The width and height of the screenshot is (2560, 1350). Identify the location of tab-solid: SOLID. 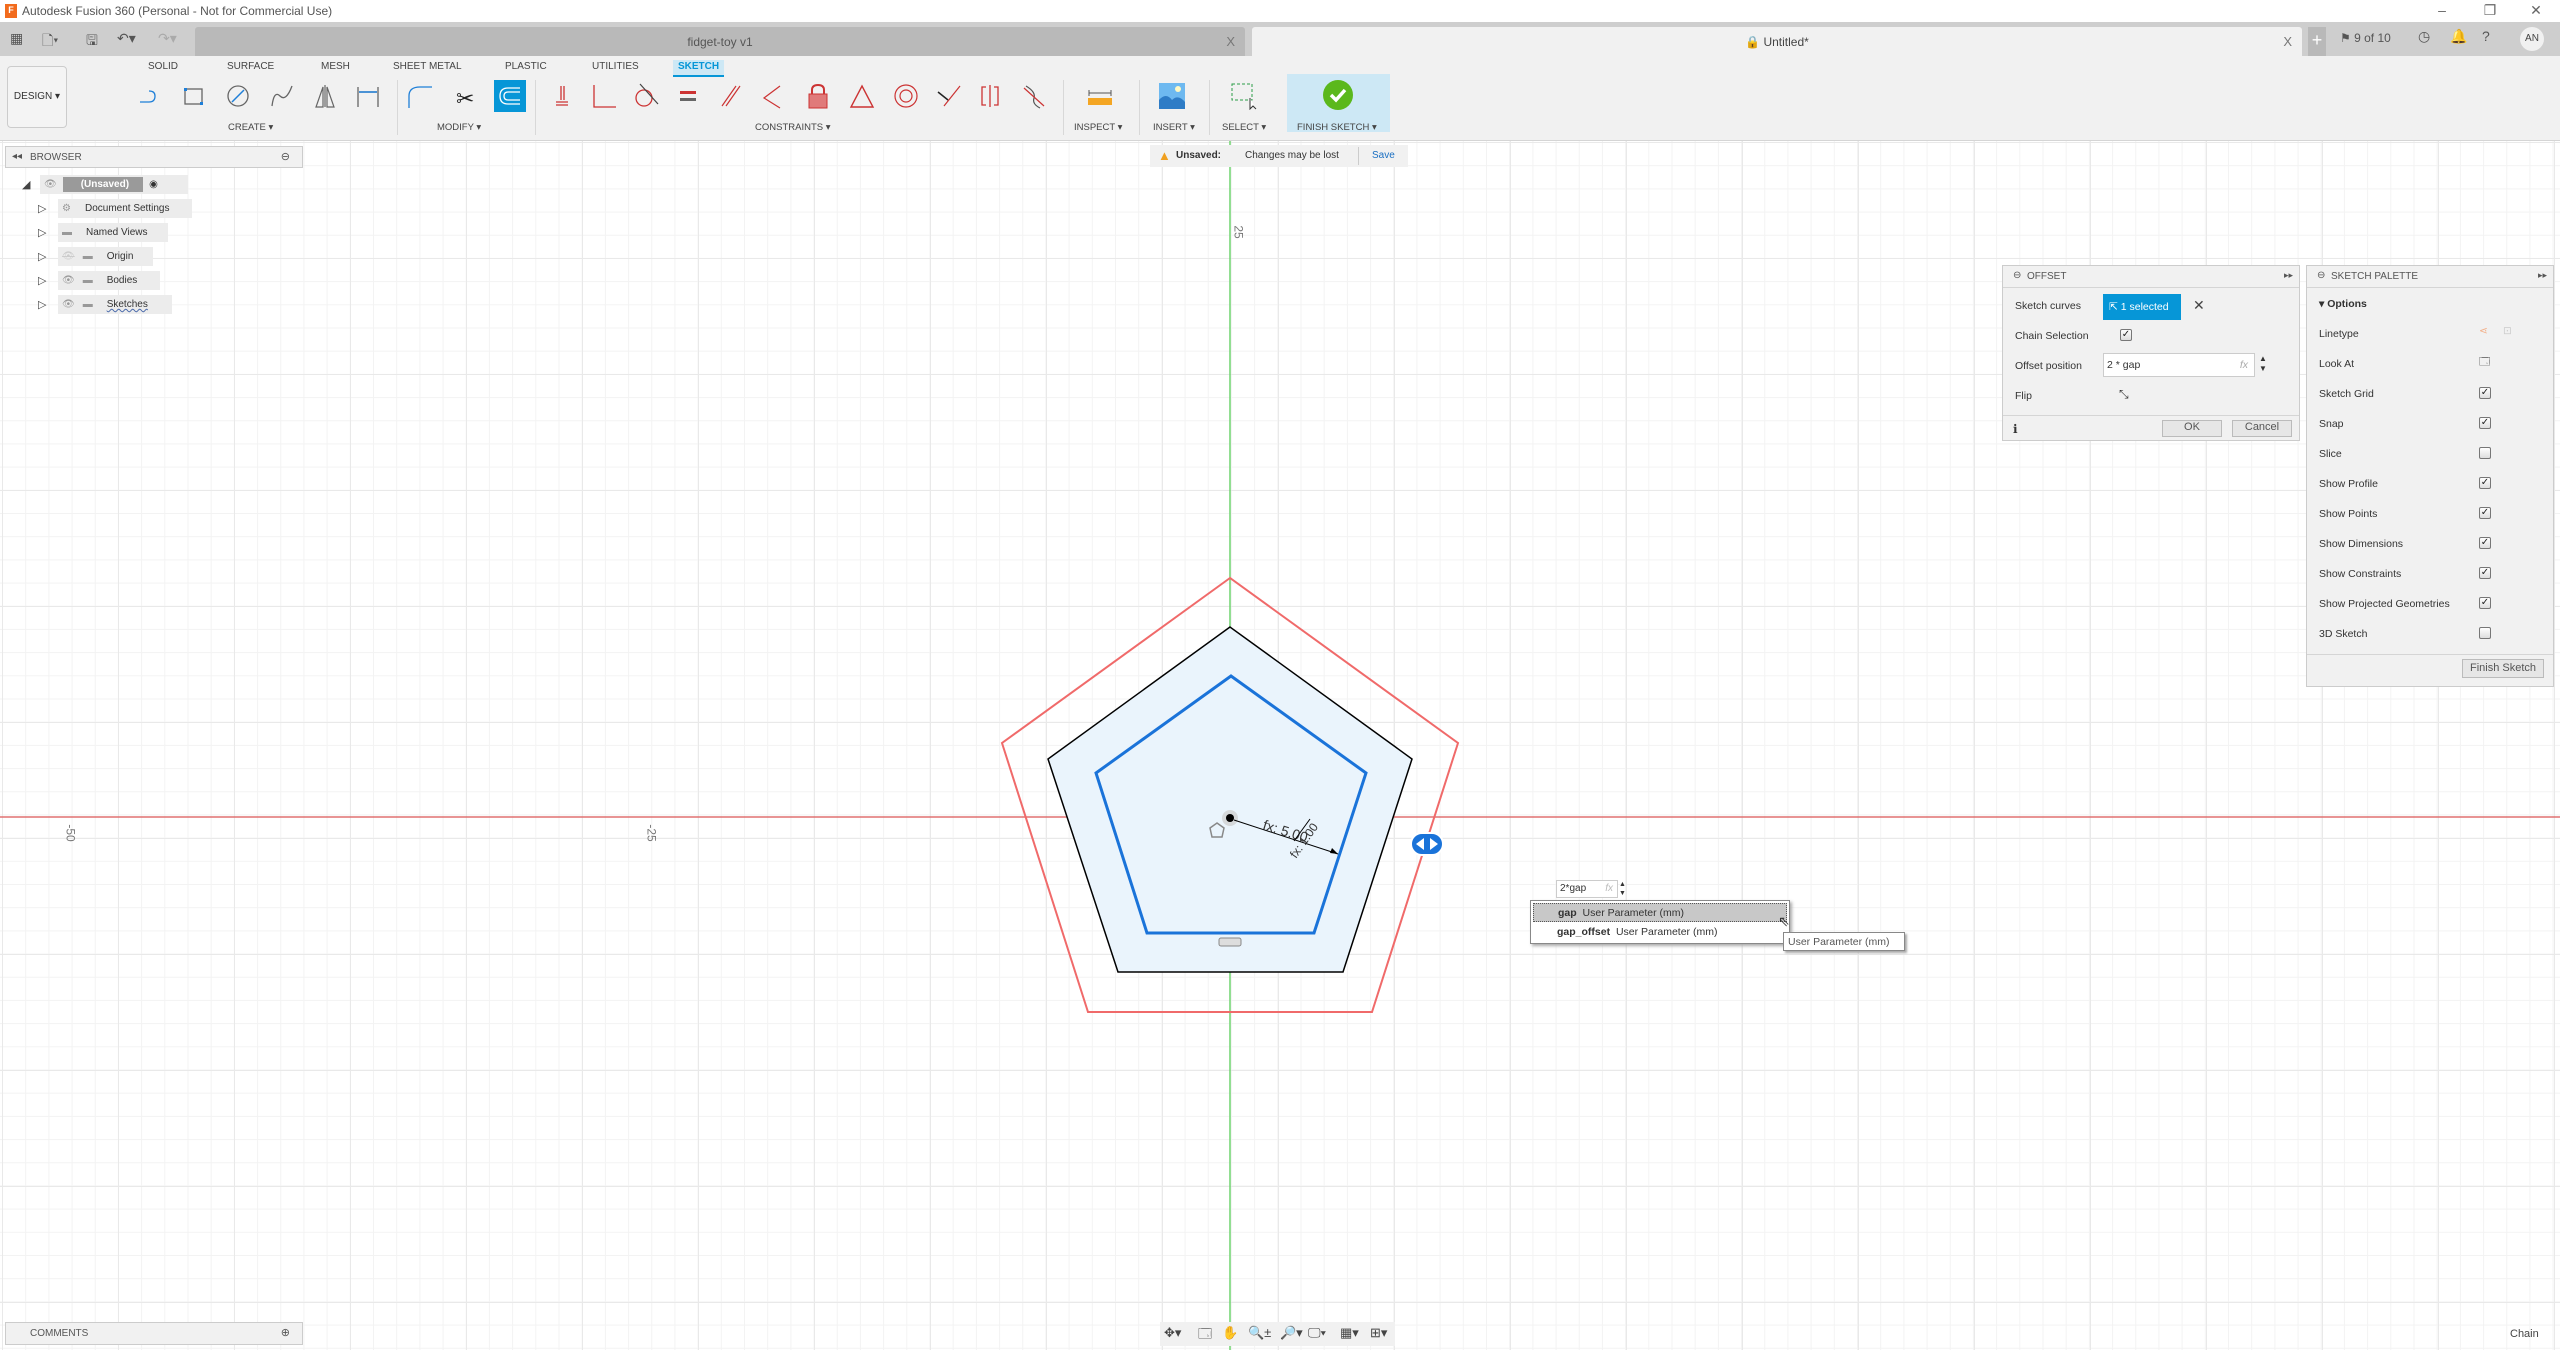
(163, 68).